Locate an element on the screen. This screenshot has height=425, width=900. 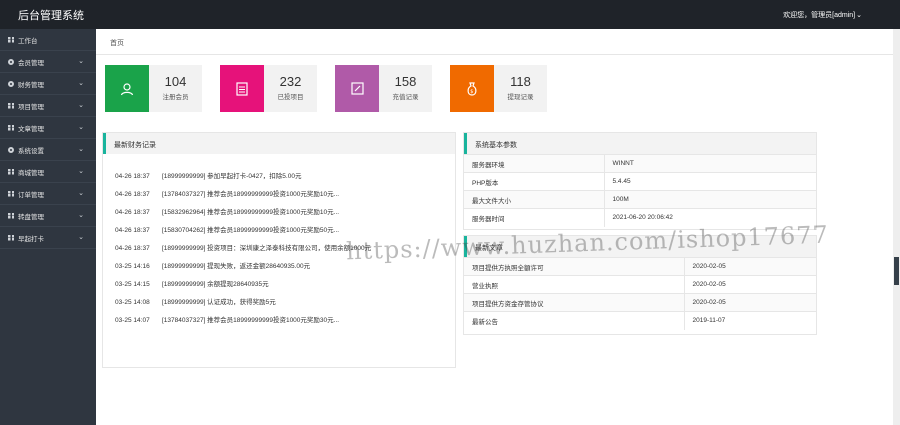
sidebar-item: 转盘管理 ⌄ is located at coordinates (48, 216).